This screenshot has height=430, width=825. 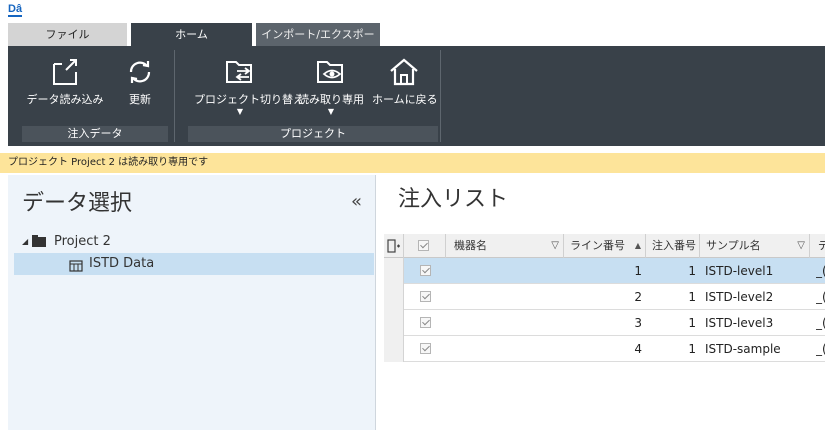 I want to click on folder-switch-icon, so click(x=239, y=72).